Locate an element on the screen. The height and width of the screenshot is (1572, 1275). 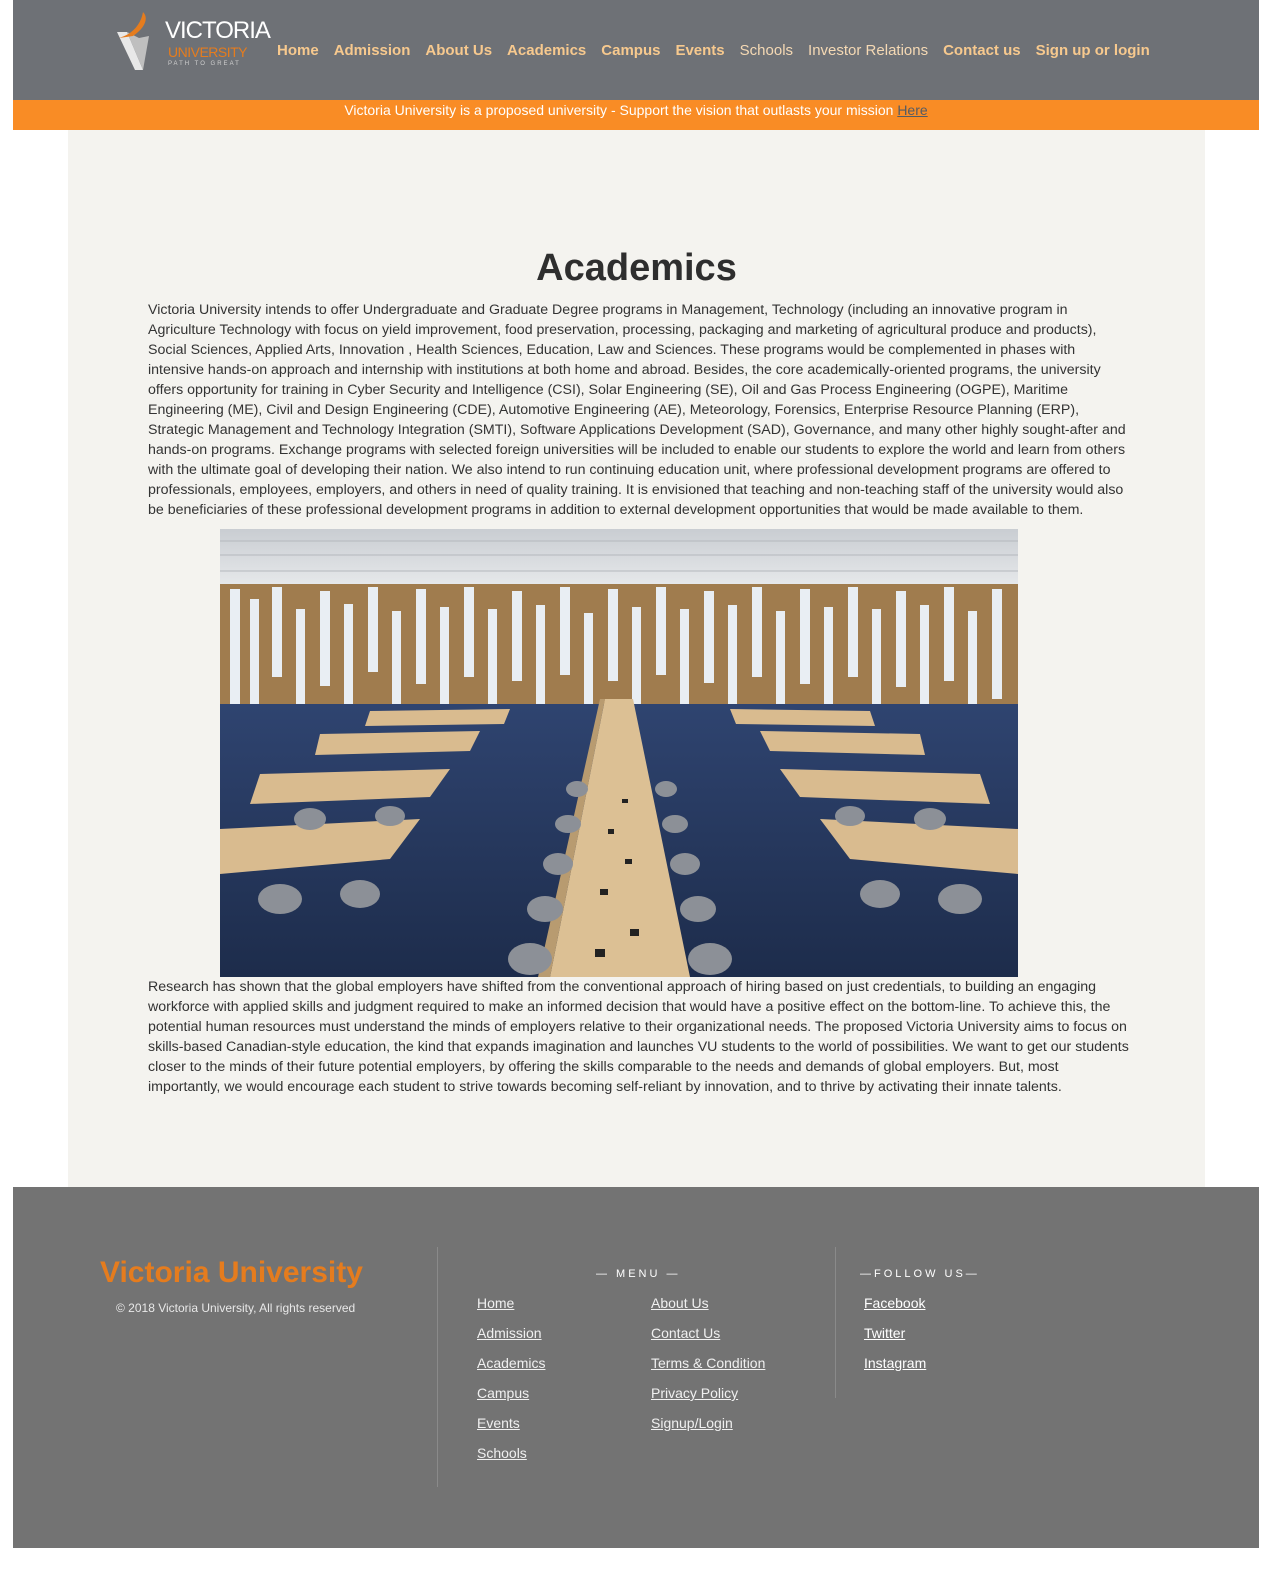
logo-subtitle: UNIVERSITY is located at coordinates (208, 52).